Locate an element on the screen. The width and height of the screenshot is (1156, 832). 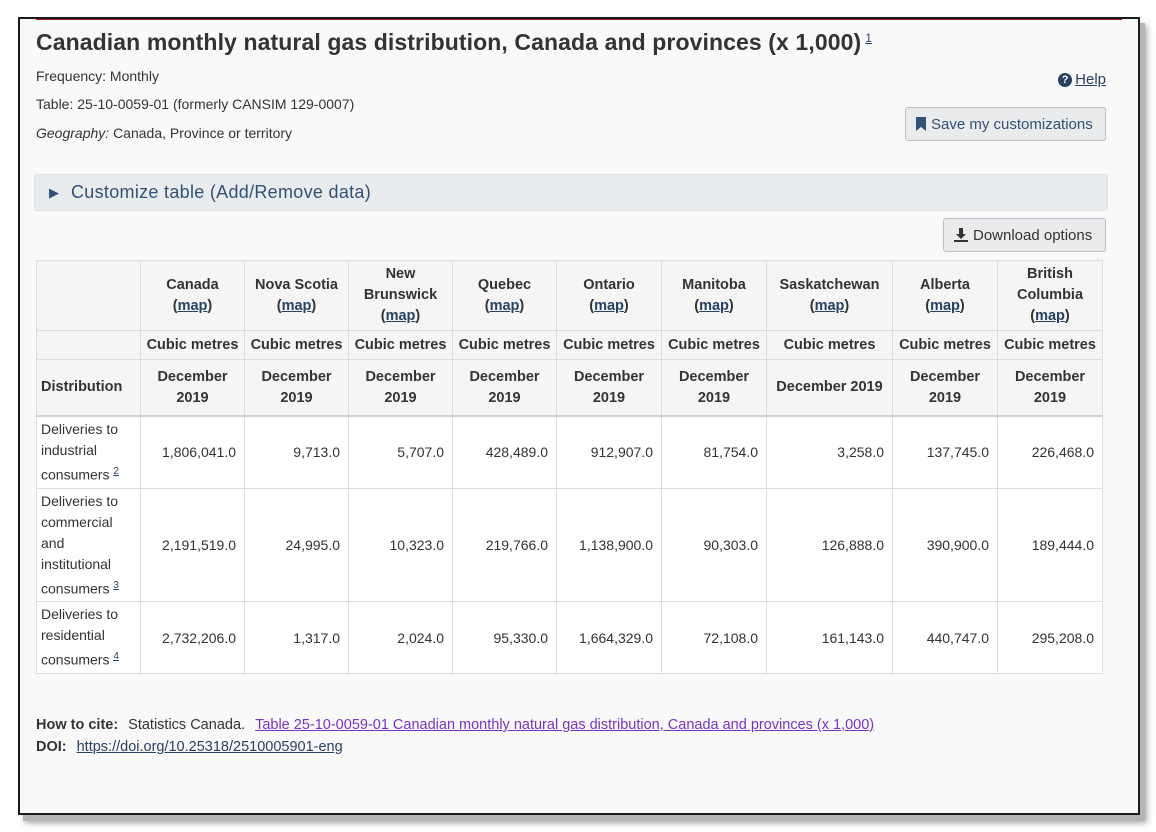
table-cell: 1,664,329.0 is located at coordinates (609, 637).